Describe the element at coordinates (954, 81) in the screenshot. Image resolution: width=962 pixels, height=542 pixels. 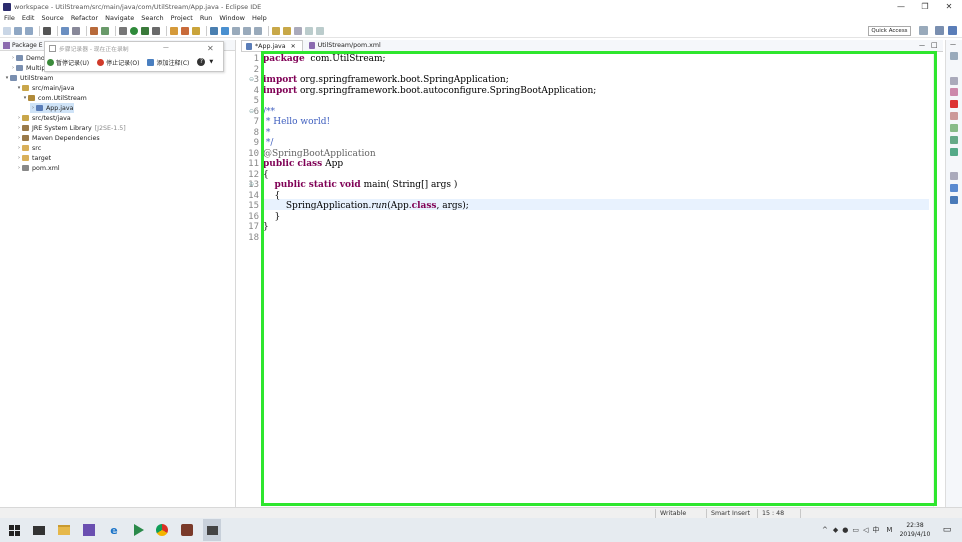
I see `outline-icon` at that location.